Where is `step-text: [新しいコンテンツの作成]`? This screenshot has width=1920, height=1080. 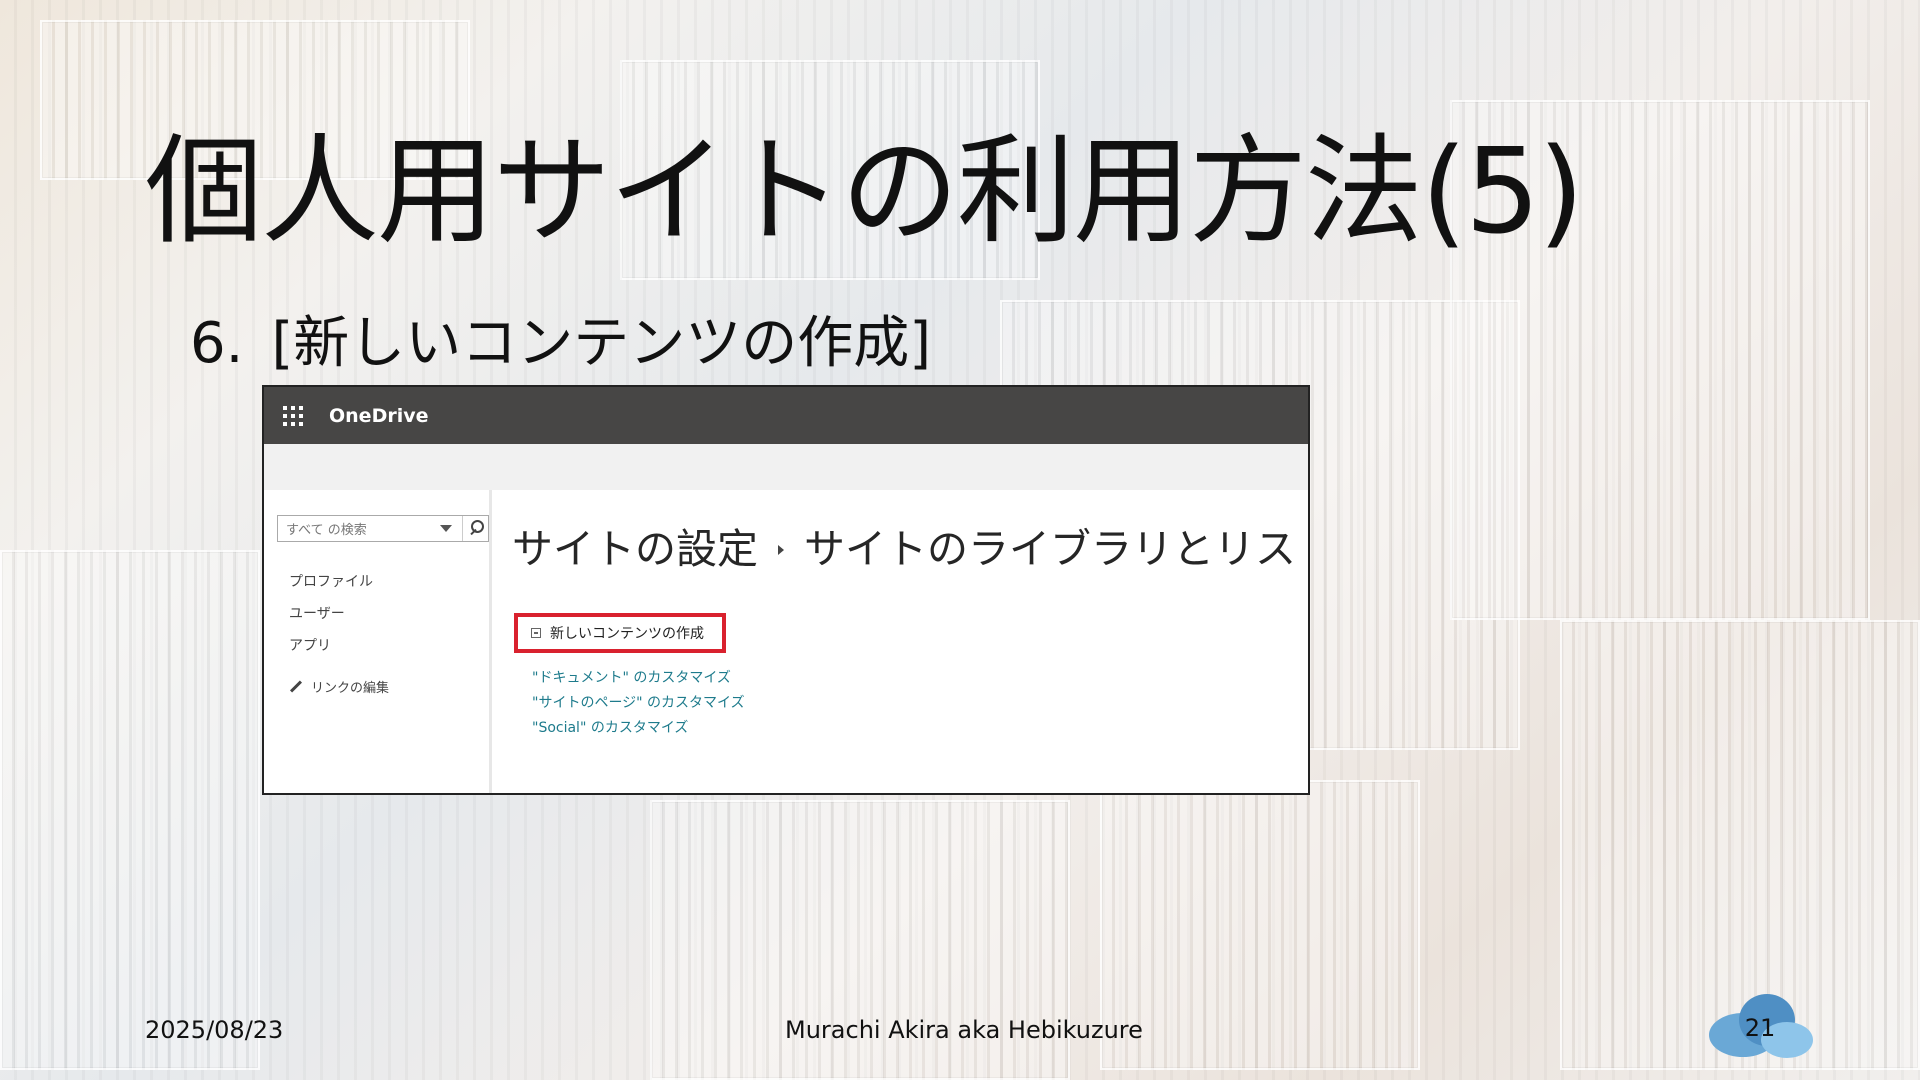
step-text: [新しいコンテンツの作成] is located at coordinates (601, 343).